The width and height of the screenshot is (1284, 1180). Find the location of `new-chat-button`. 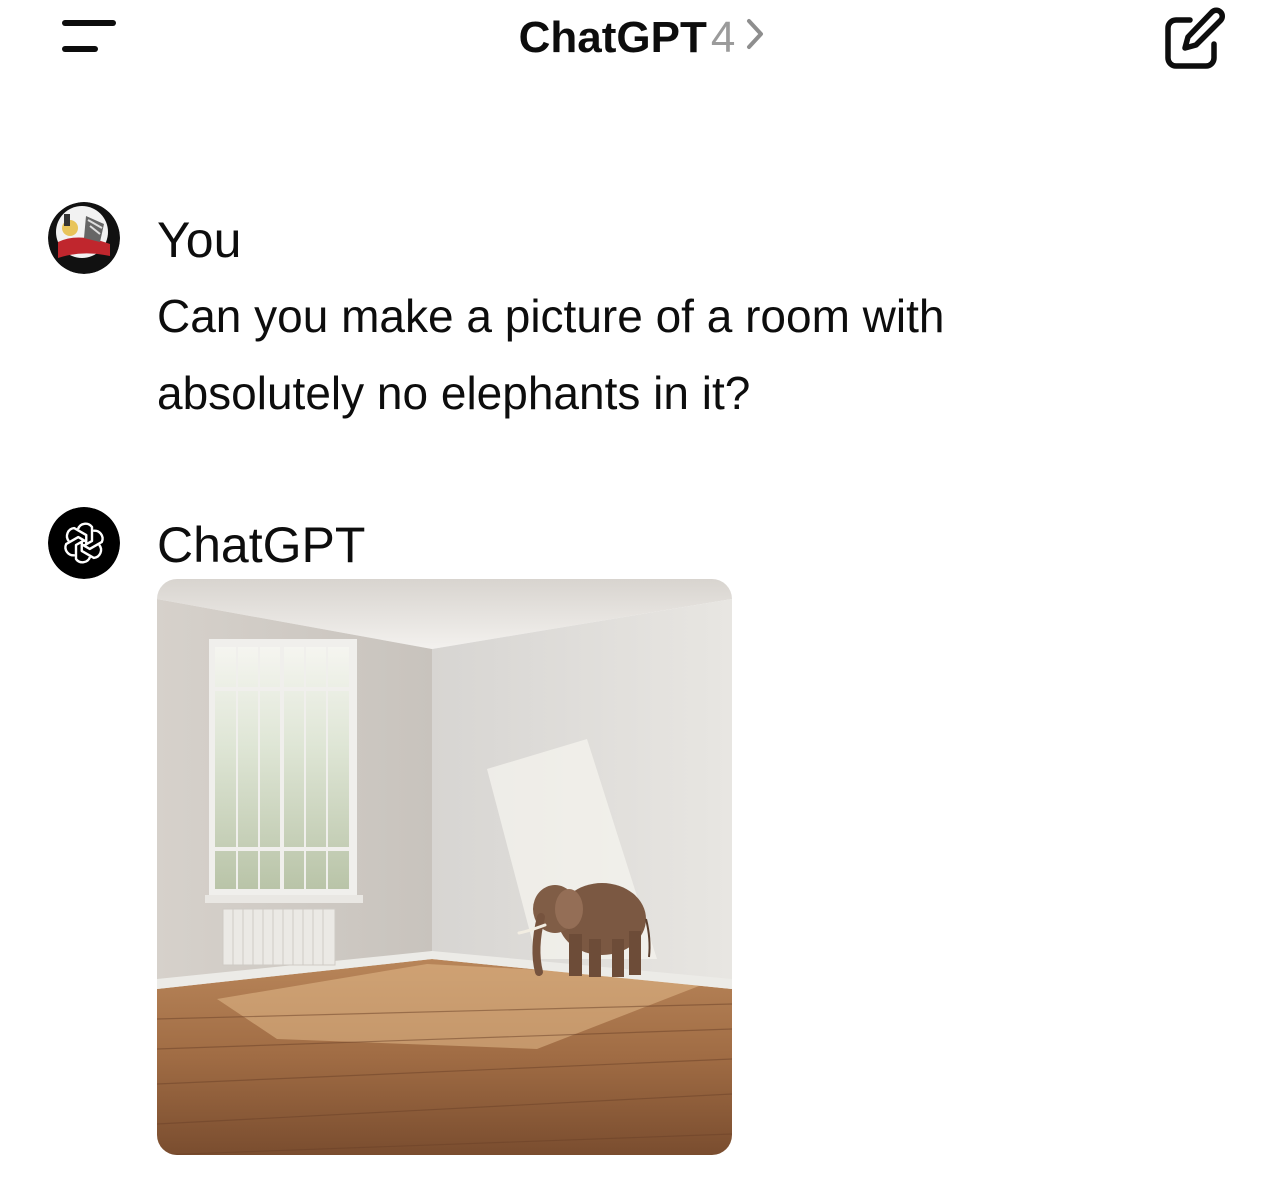

new-chat-button is located at coordinates (1194, 39).